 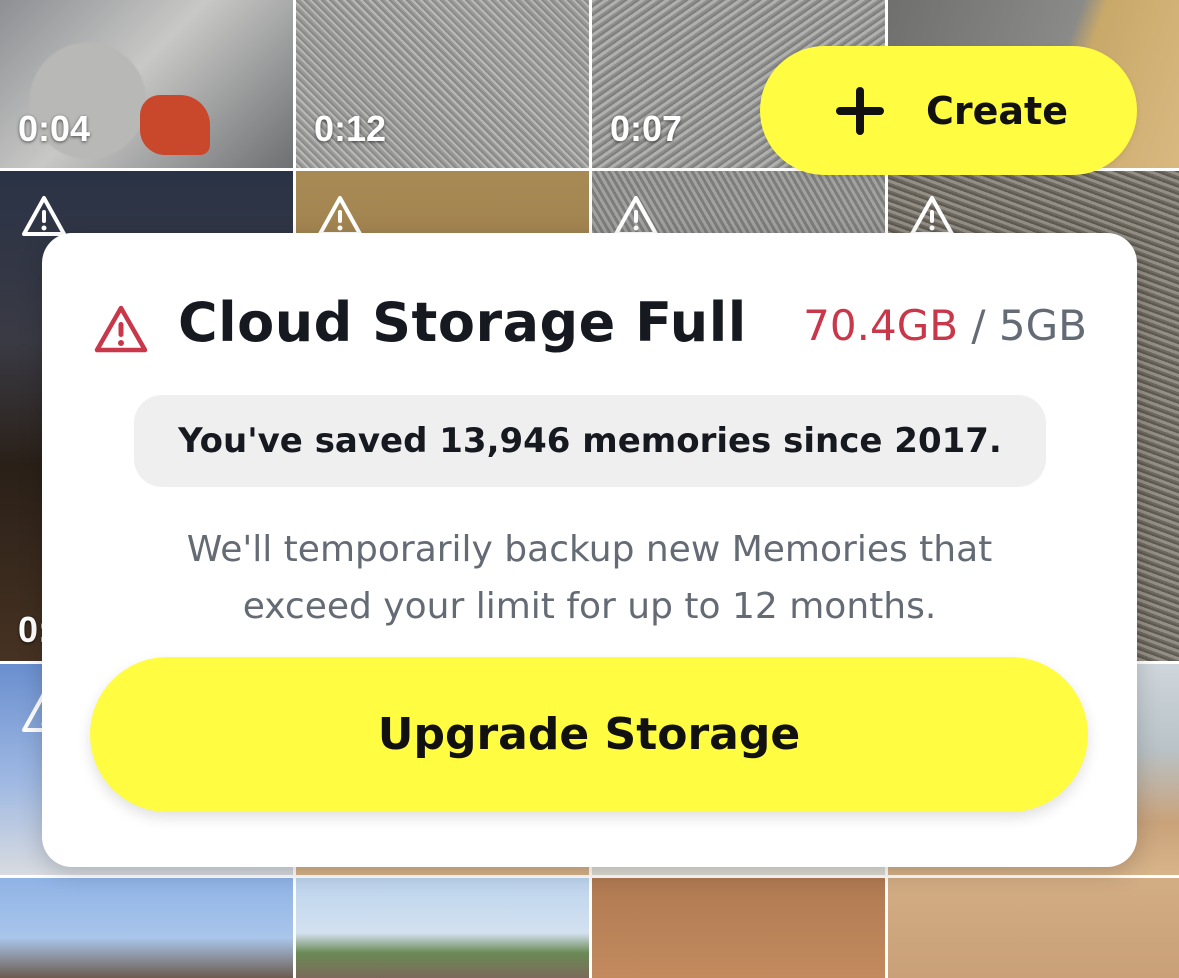 What do you see at coordinates (590, 441) in the screenshot?
I see `memories-summary: You've saved 13,946 memories since 2017.` at bounding box center [590, 441].